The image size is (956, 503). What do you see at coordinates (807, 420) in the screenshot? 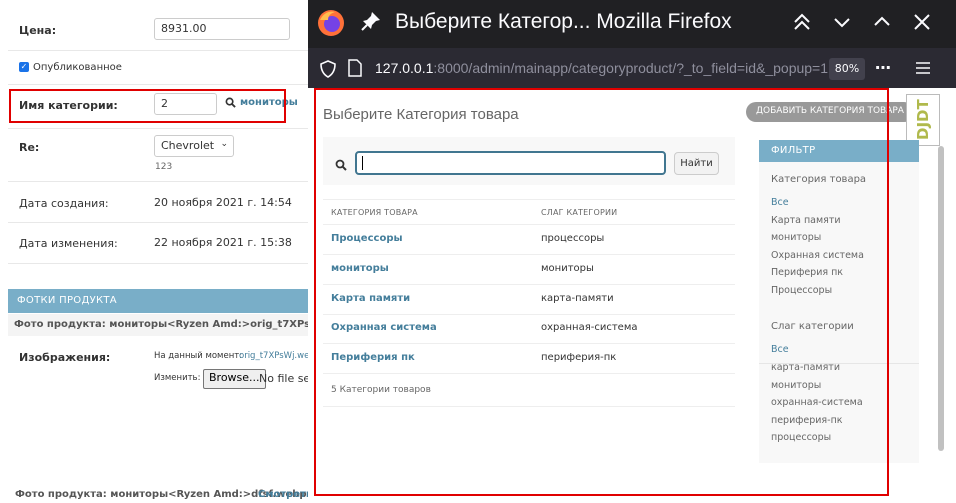
I see `filter-option: периферия-пк` at bounding box center [807, 420].